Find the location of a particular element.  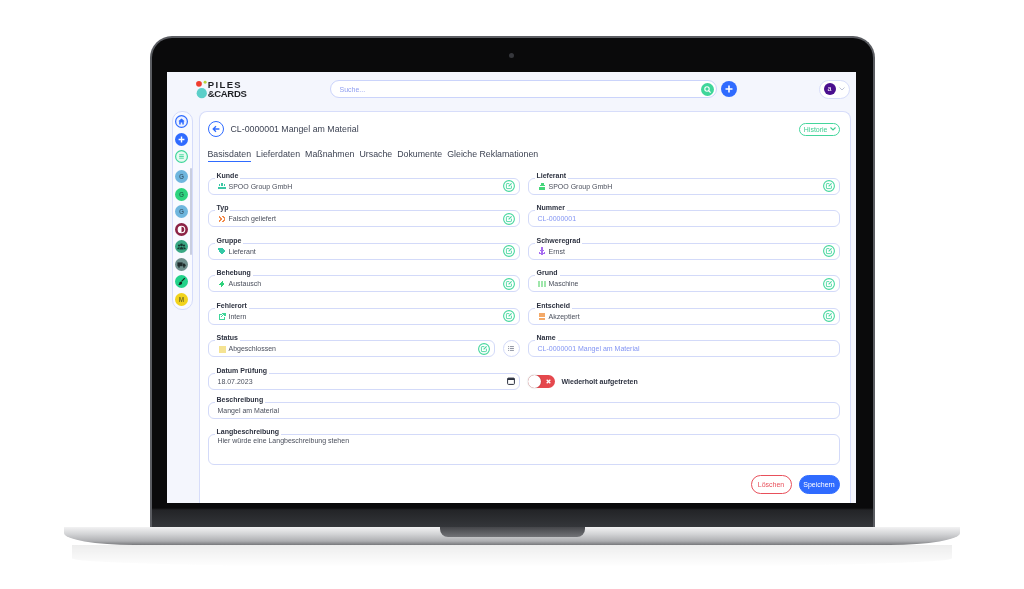

tab: Maßnahmen is located at coordinates (330, 155).